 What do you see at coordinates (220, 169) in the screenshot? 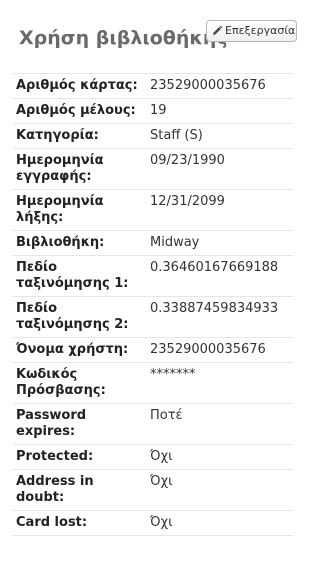
I see `field-value: 09/23/1990` at bounding box center [220, 169].